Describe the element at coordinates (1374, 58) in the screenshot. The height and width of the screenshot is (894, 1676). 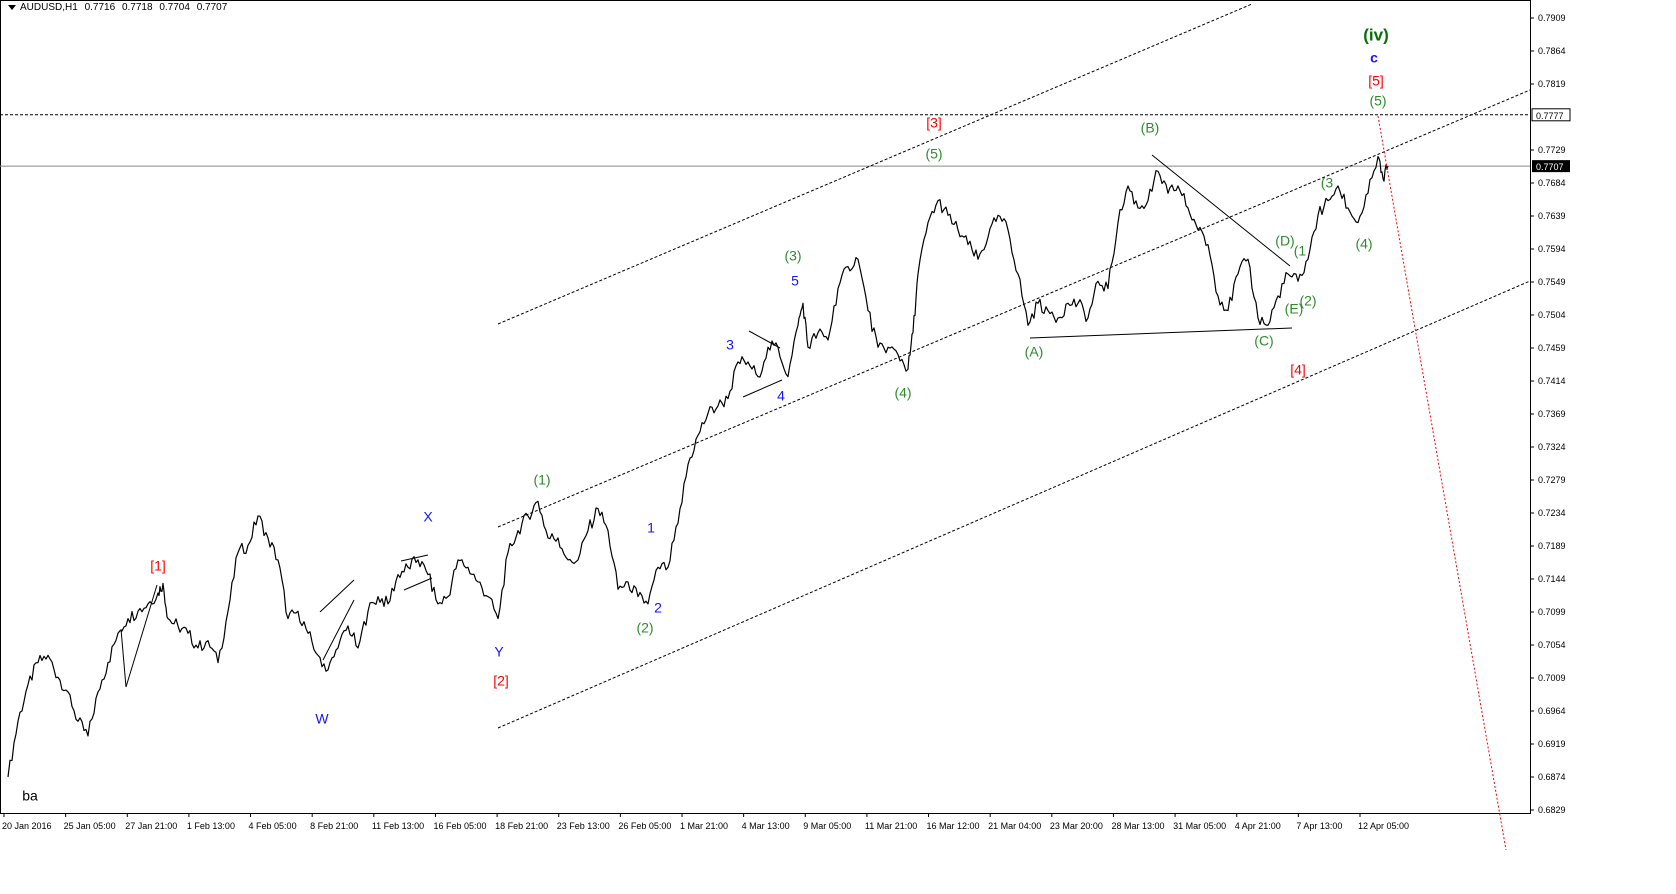
I see `wave-label-28: c` at that location.